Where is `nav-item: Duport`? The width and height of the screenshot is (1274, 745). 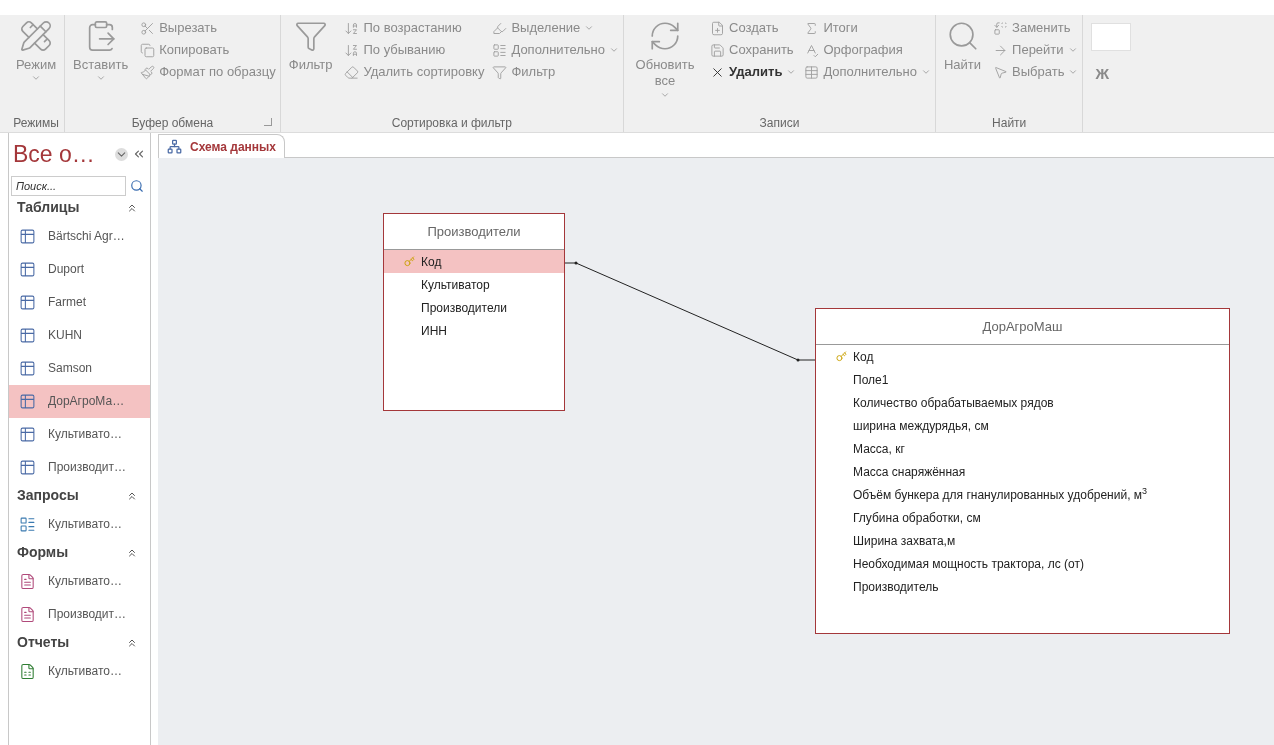
nav-item: Duport is located at coordinates (79, 269).